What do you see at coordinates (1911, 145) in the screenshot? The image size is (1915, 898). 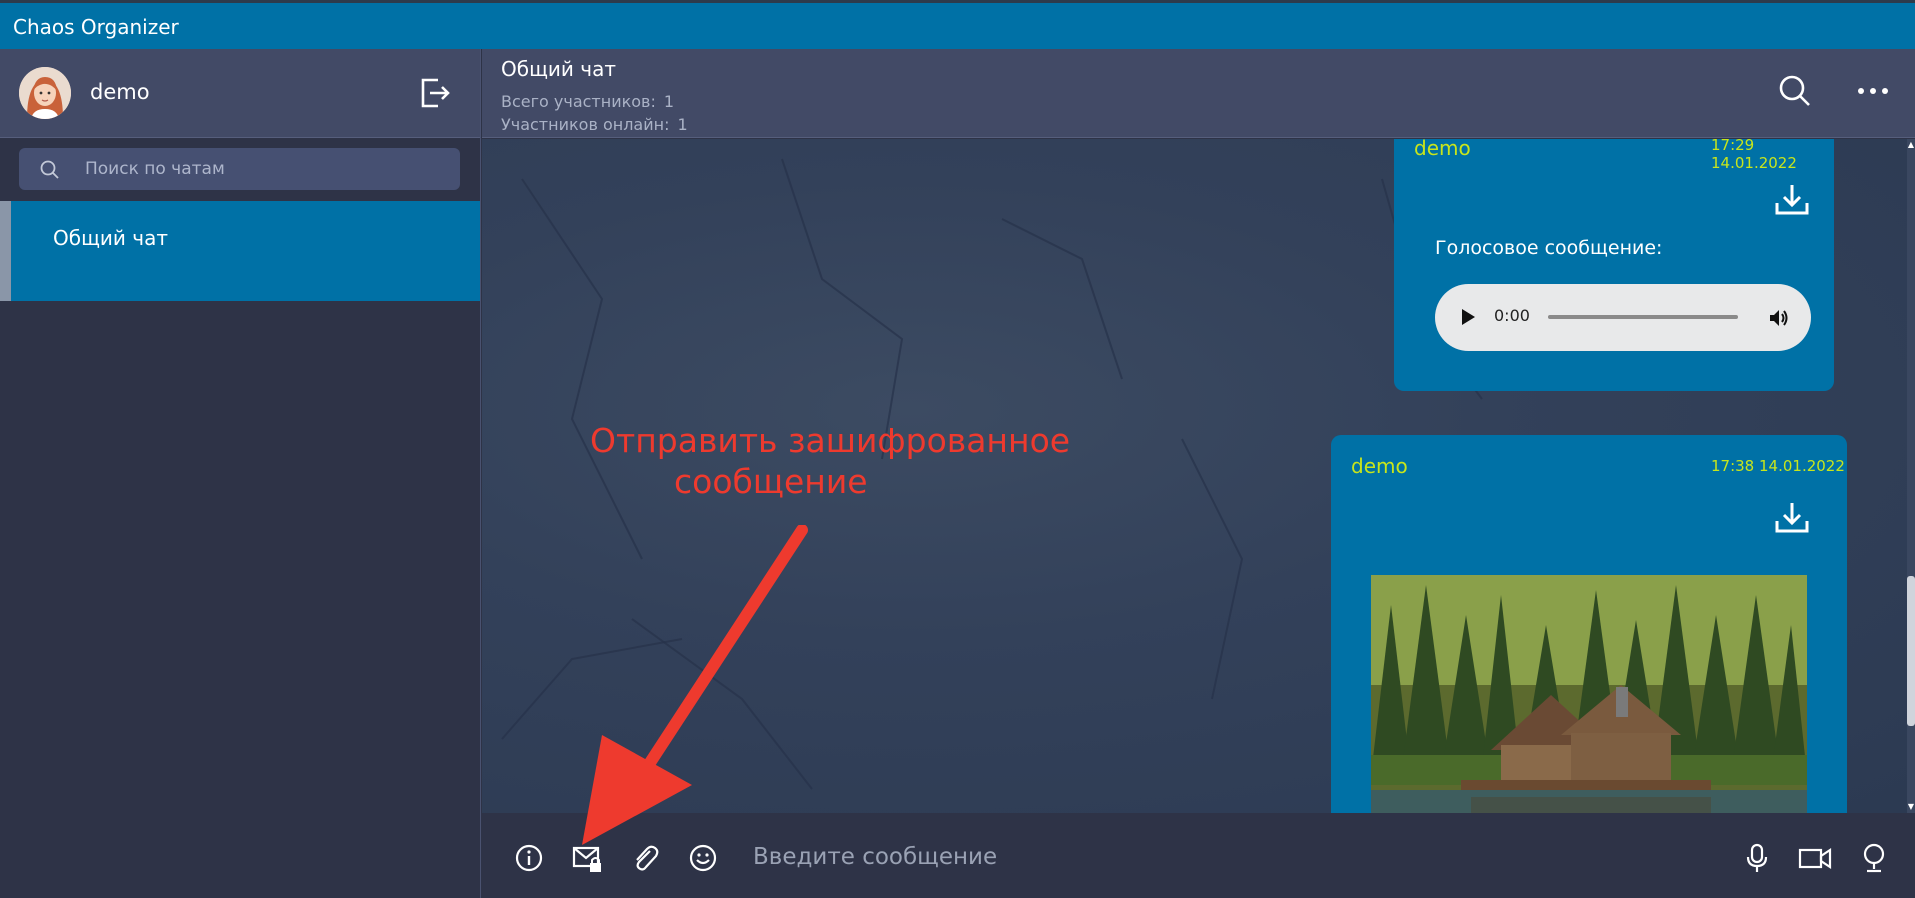 I see `scroll-up-icon: ▲` at bounding box center [1911, 145].